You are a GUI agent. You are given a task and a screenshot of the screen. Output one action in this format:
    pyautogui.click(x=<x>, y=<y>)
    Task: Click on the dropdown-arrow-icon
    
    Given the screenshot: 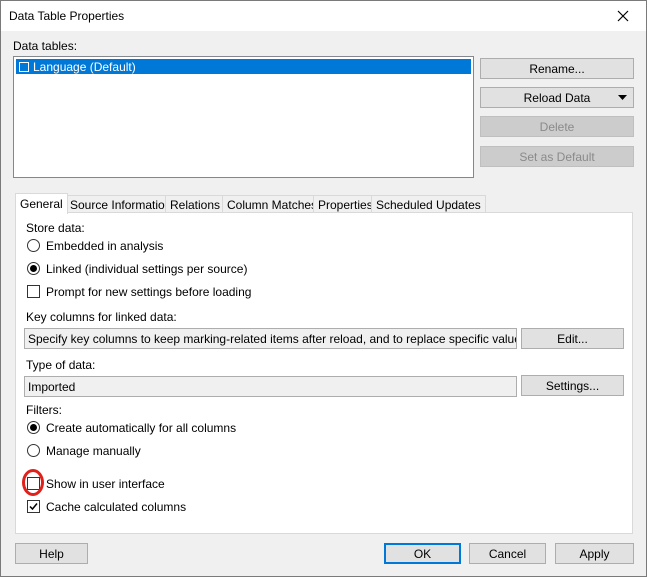 What is the action you would take?
    pyautogui.click(x=622, y=97)
    